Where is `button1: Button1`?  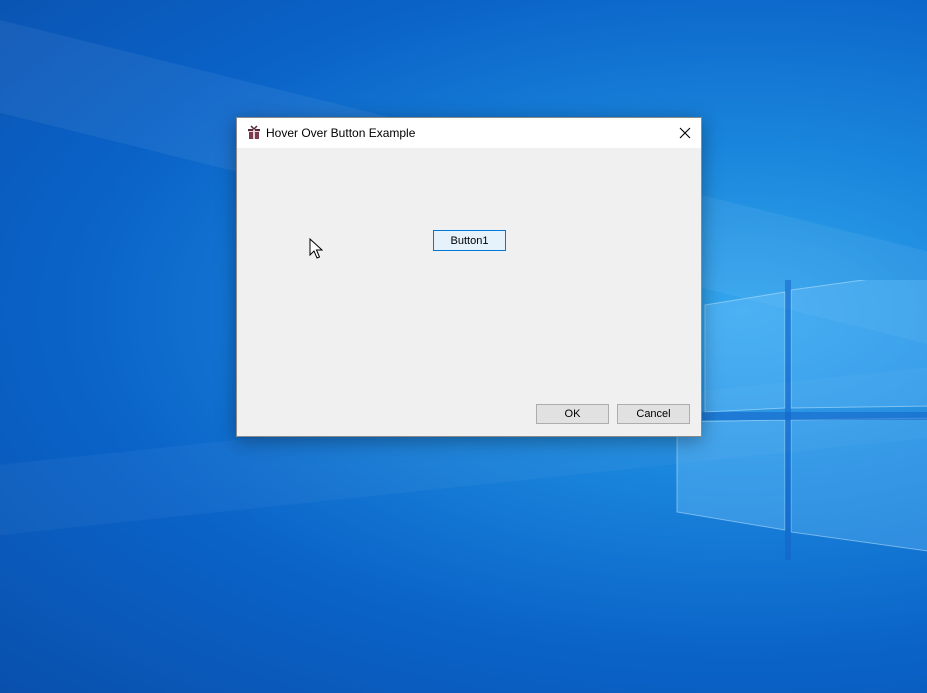 button1: Button1 is located at coordinates (469, 240).